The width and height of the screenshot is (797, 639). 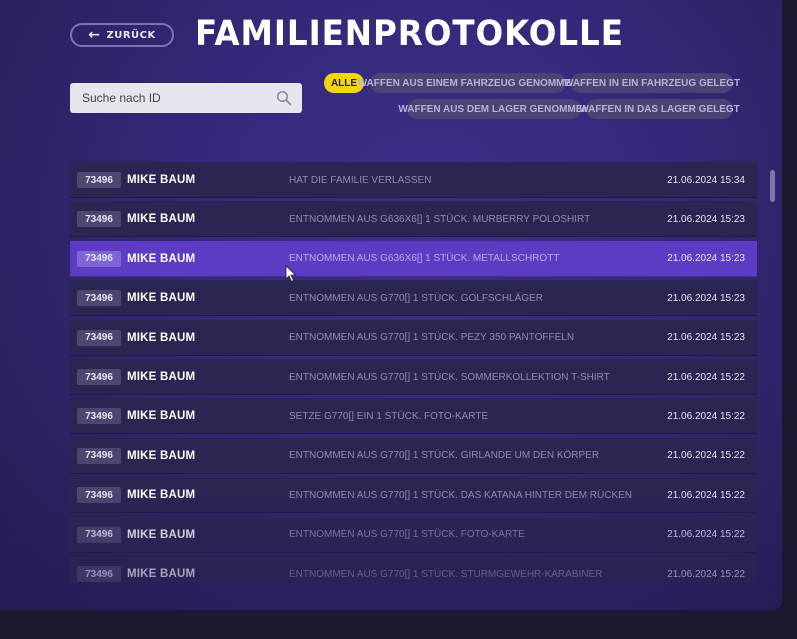 I want to click on search-box, so click(x=186, y=98).